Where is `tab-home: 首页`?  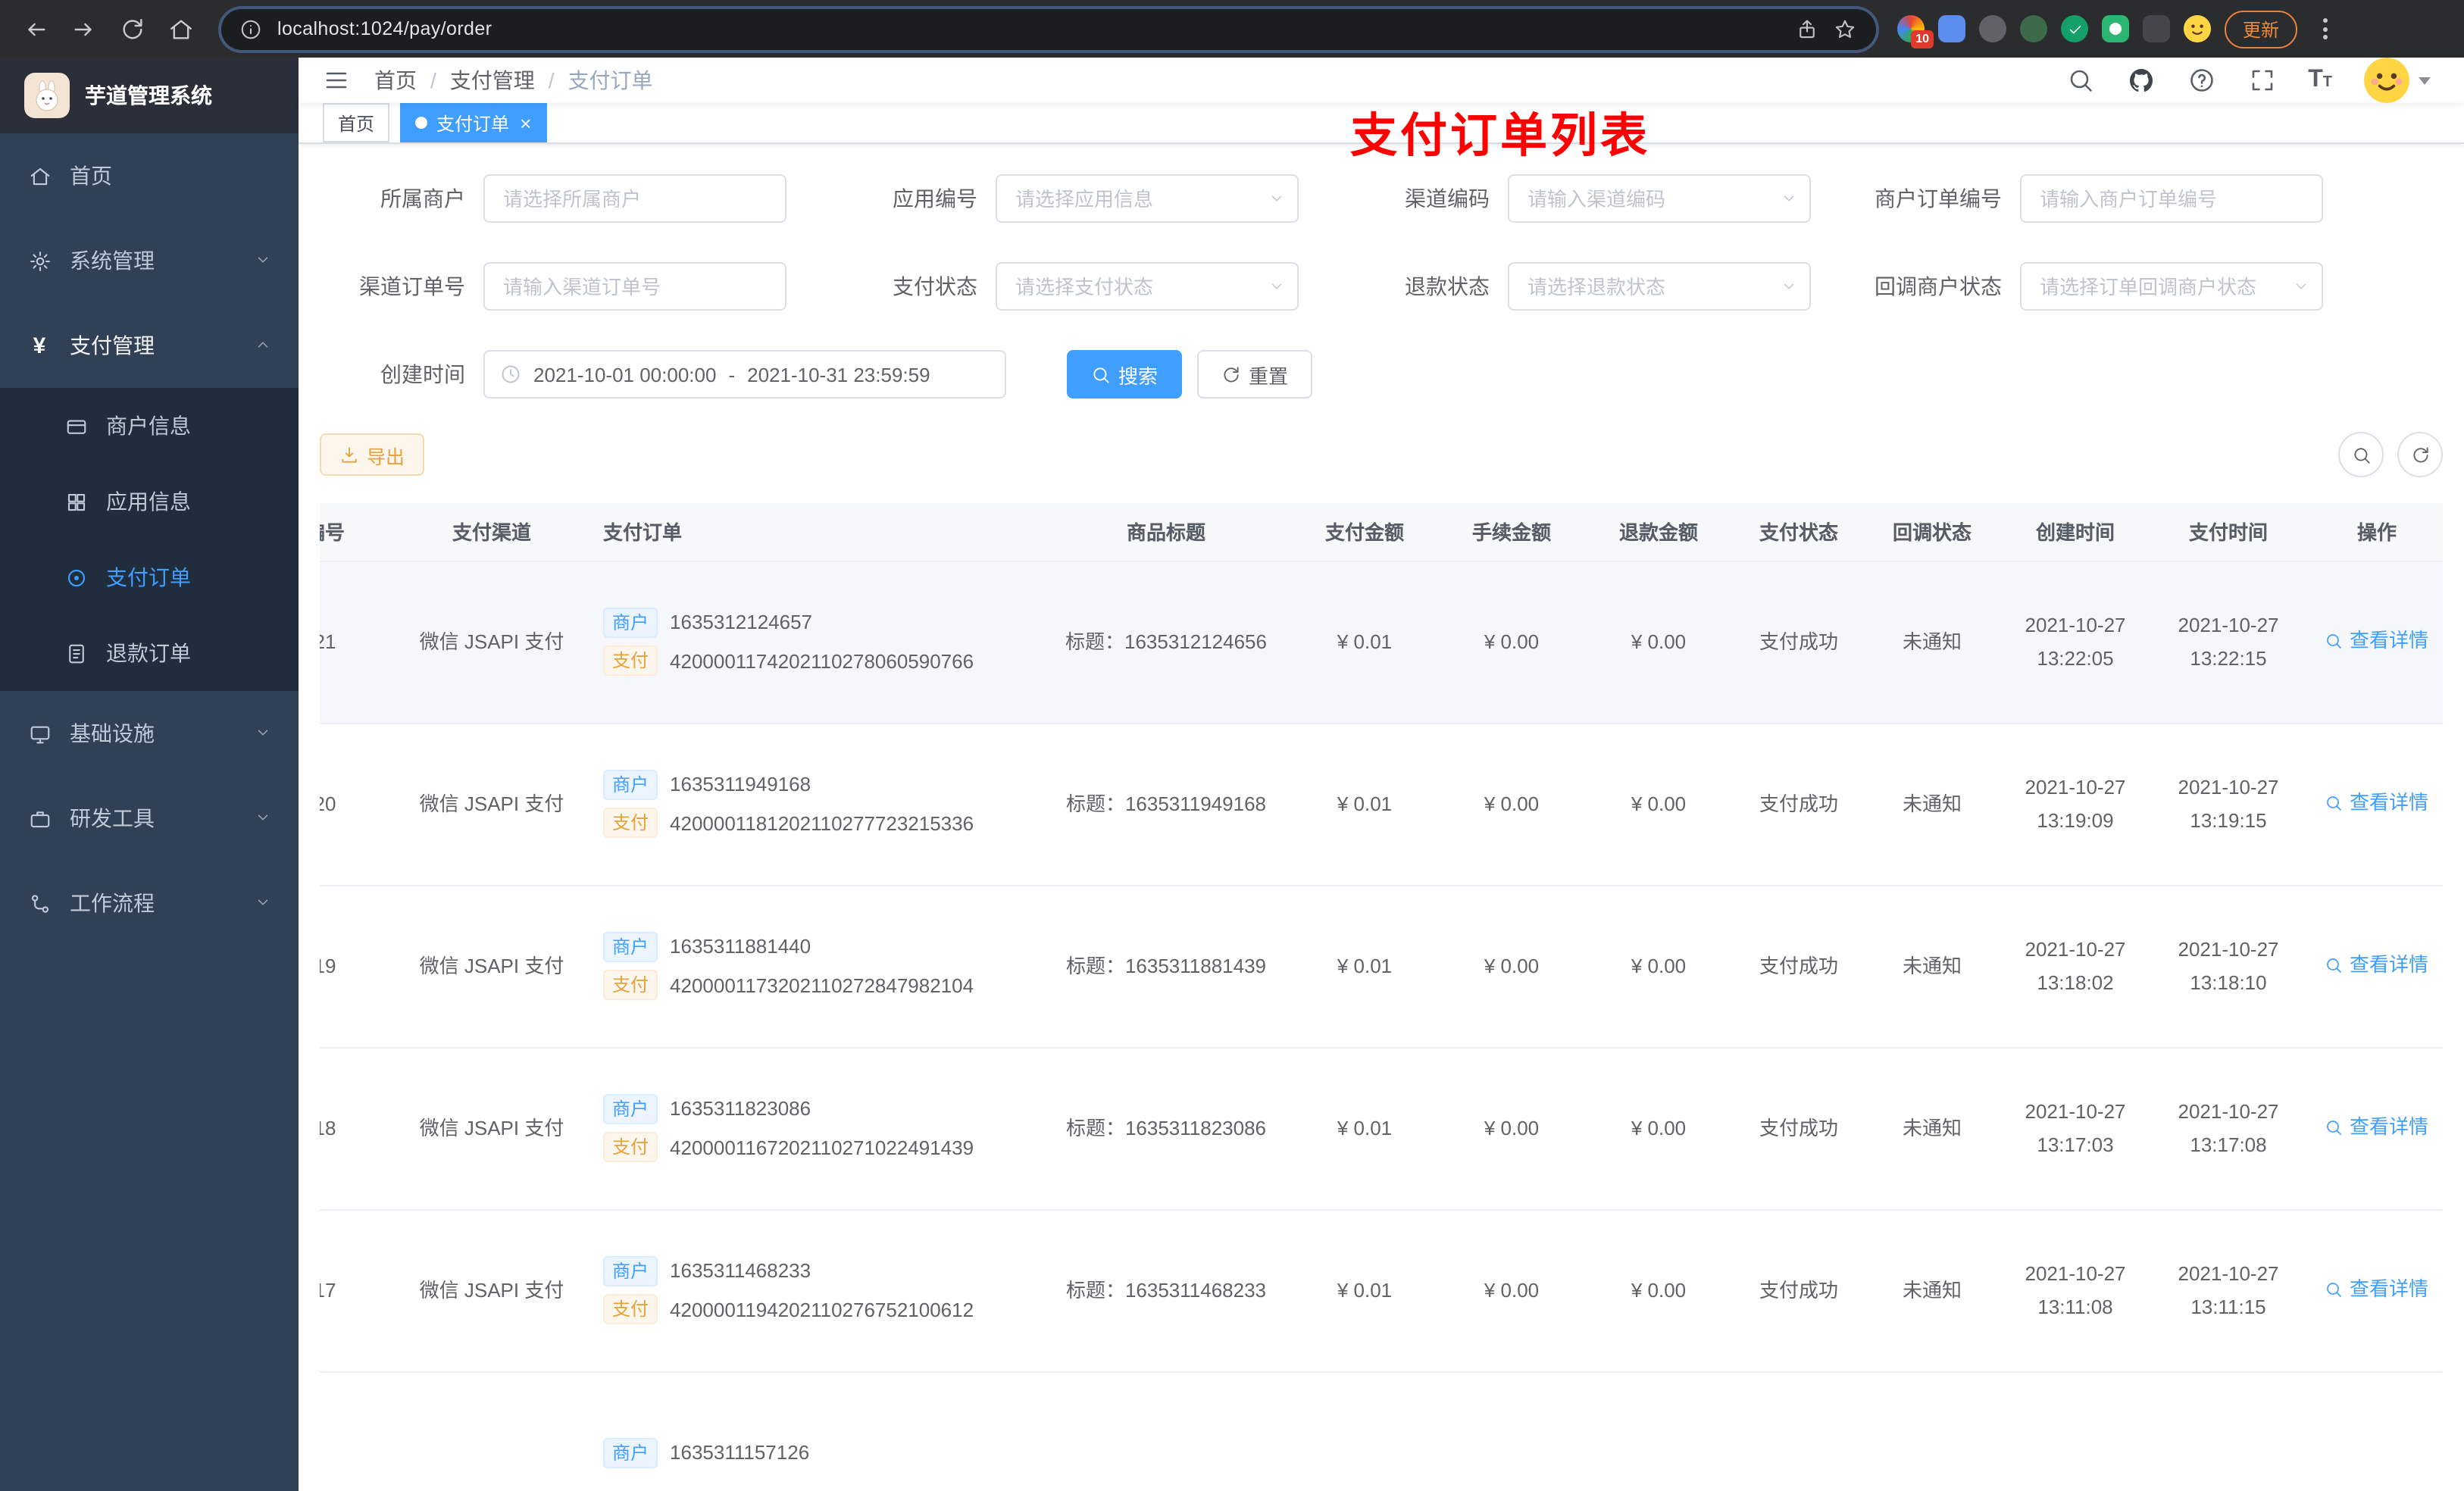
tab-home: 首页 is located at coordinates (356, 122).